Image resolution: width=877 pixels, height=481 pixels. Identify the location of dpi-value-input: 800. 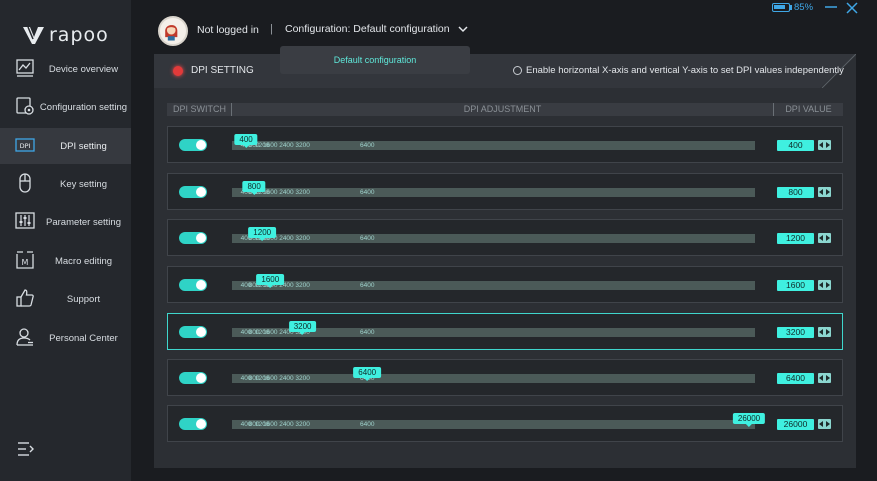
(795, 192).